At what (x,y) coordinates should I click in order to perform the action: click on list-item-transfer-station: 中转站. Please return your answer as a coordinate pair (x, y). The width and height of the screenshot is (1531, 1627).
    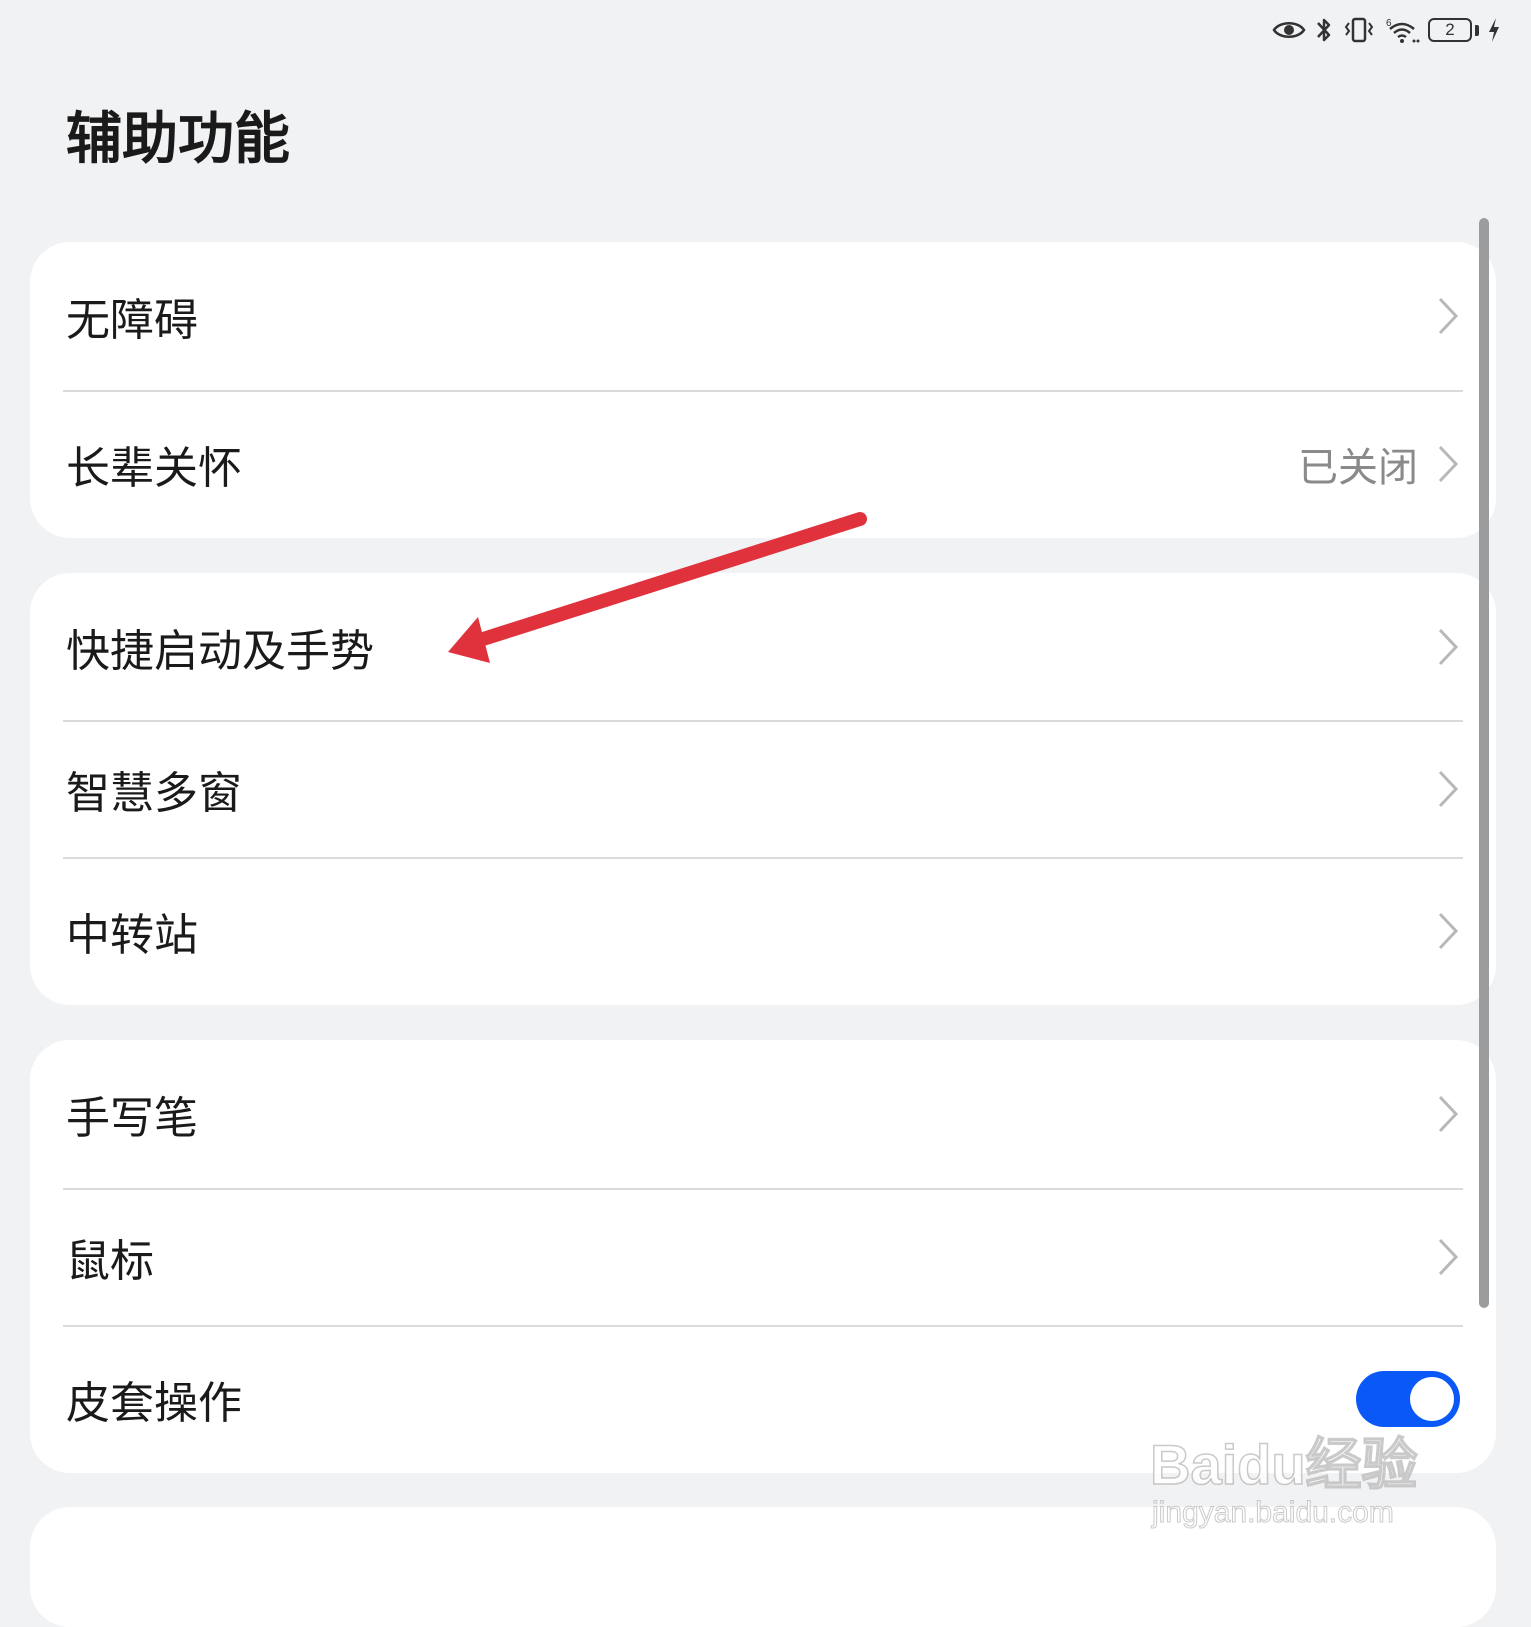
    Looking at the image, I should click on (763, 931).